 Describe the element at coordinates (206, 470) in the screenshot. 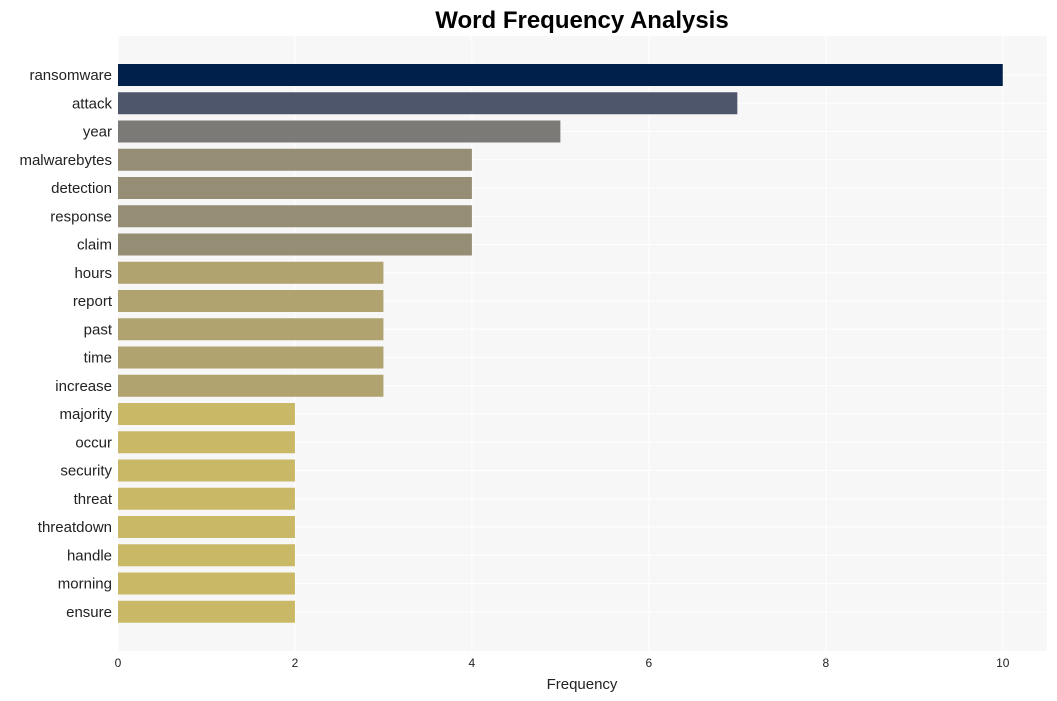

I see `bar-security` at that location.